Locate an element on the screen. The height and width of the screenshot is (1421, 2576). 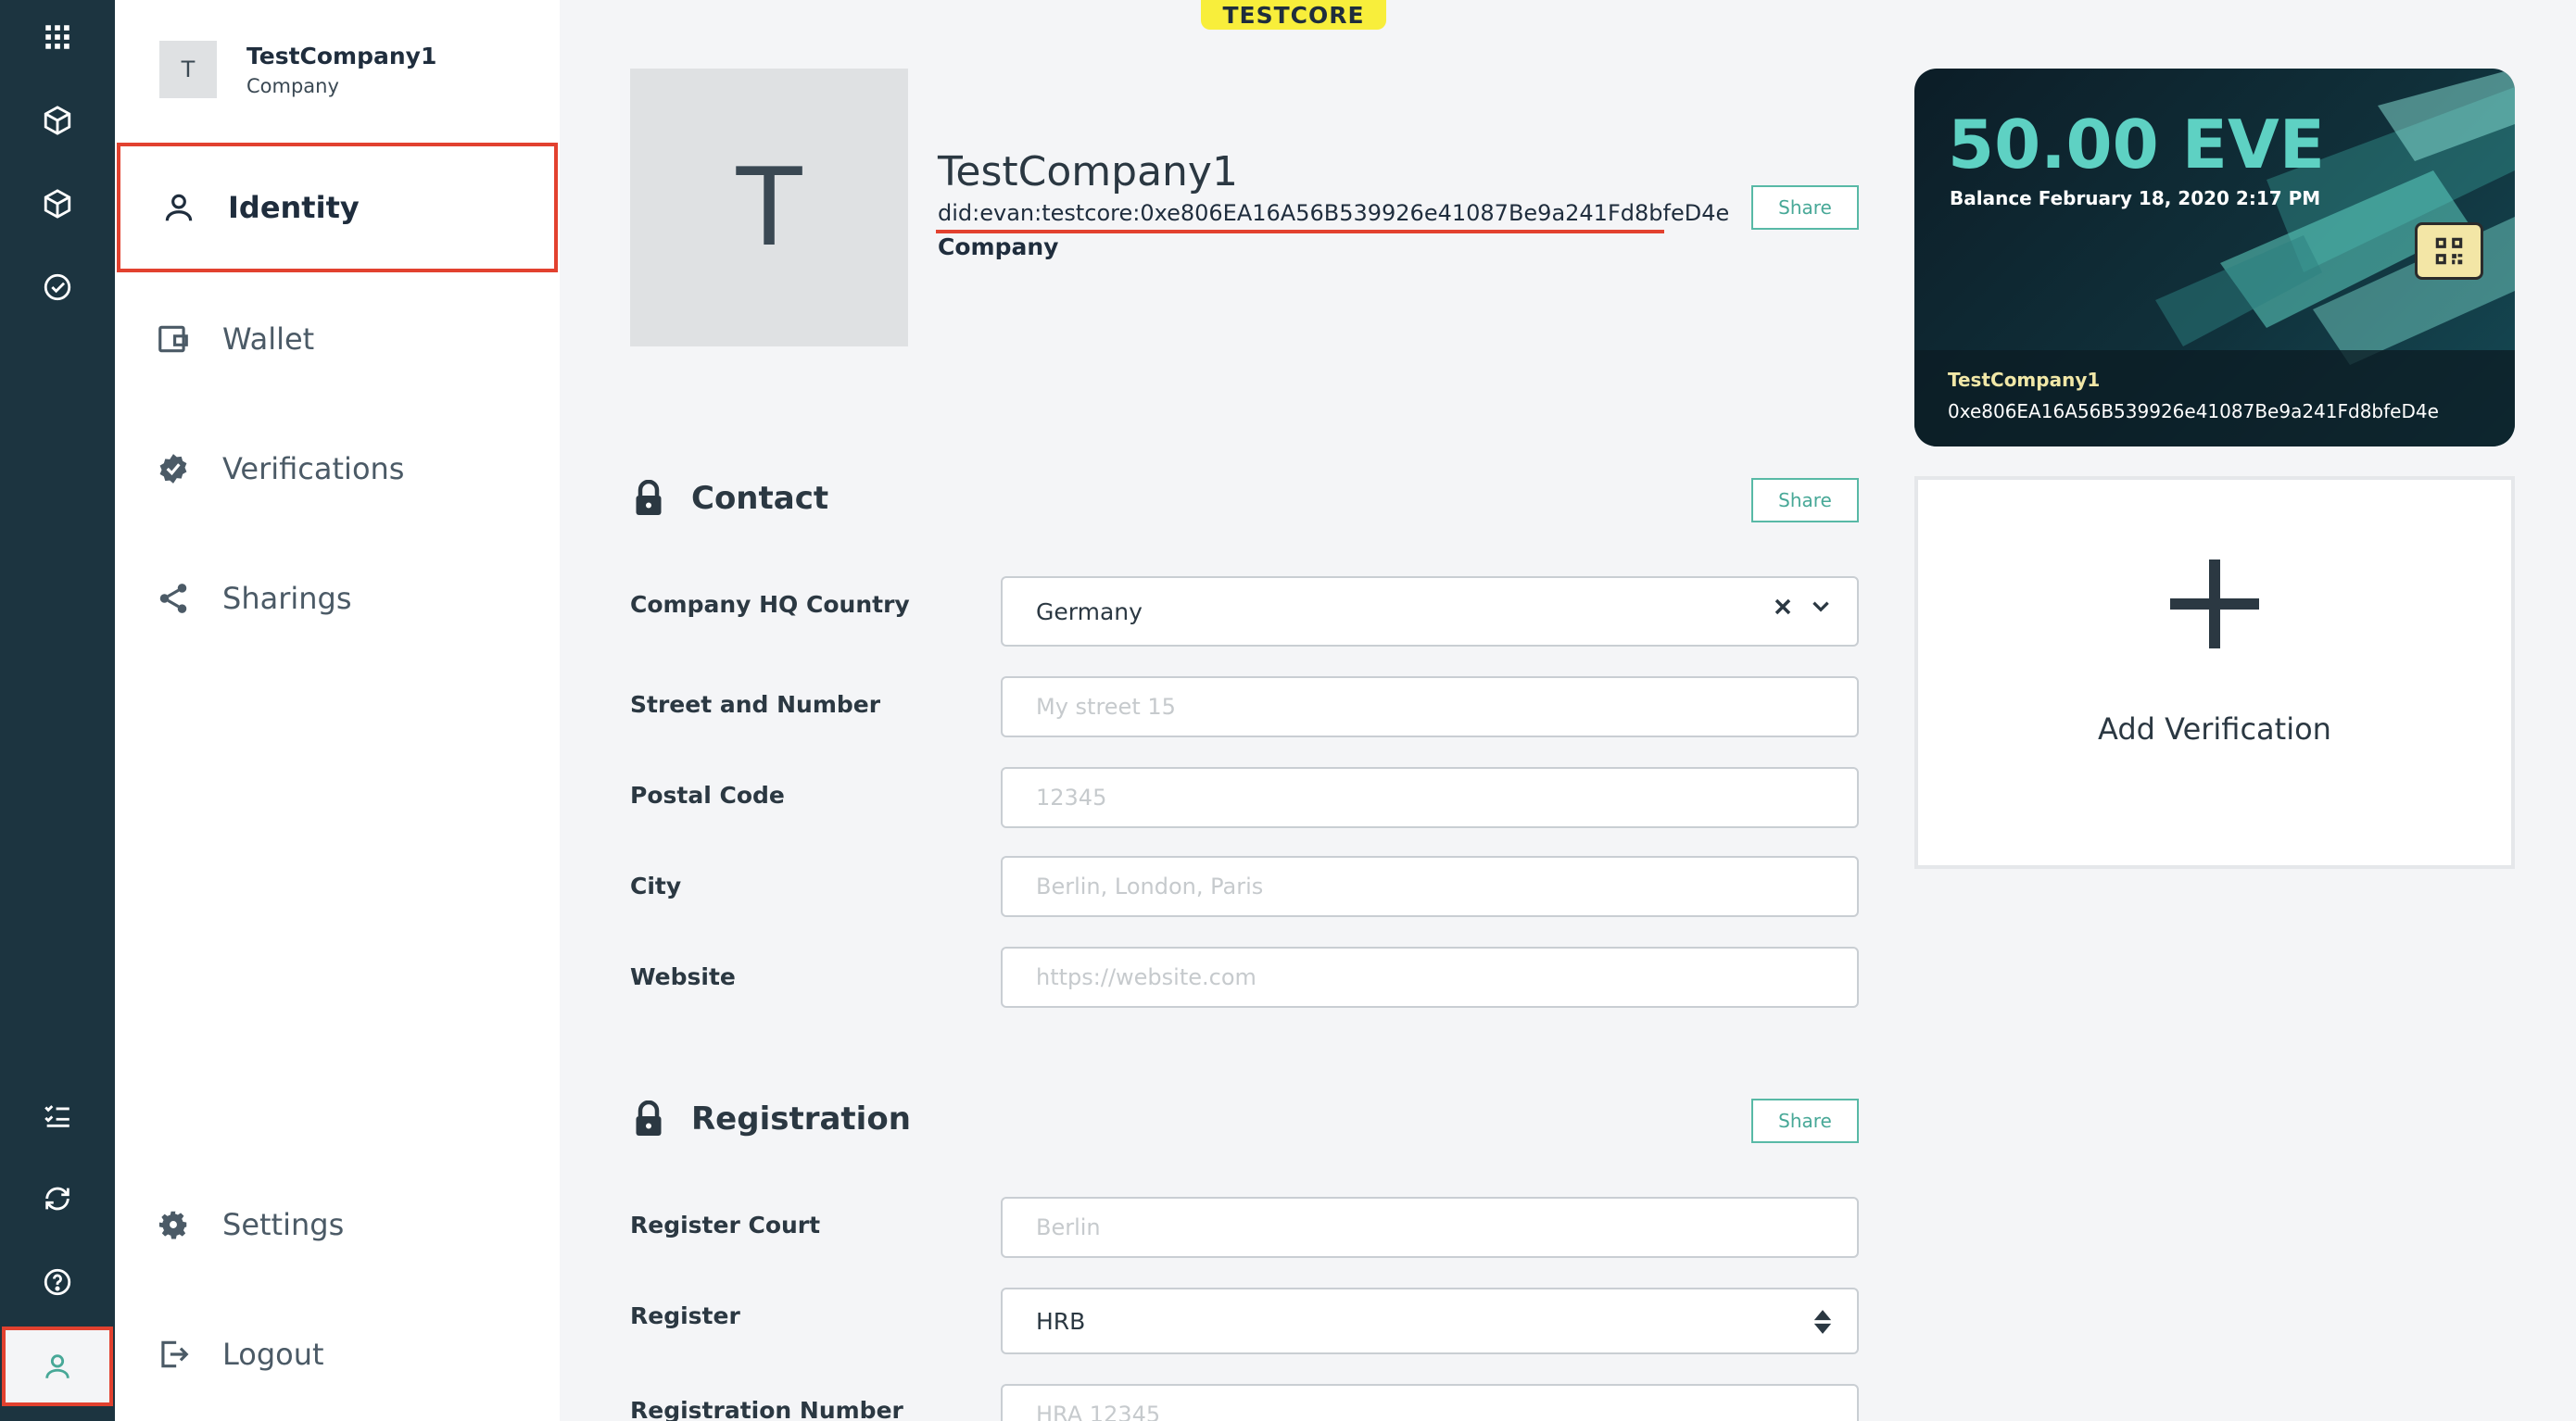
plus-icon is located at coordinates (2215, 604).